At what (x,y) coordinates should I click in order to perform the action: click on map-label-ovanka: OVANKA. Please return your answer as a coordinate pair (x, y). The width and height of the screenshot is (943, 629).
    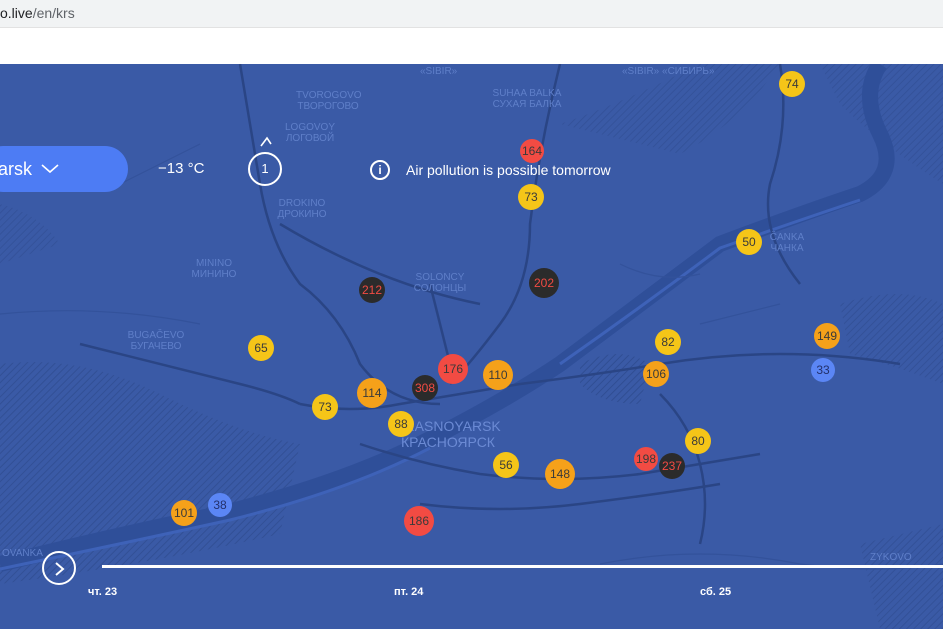
    Looking at the image, I should click on (22, 553).